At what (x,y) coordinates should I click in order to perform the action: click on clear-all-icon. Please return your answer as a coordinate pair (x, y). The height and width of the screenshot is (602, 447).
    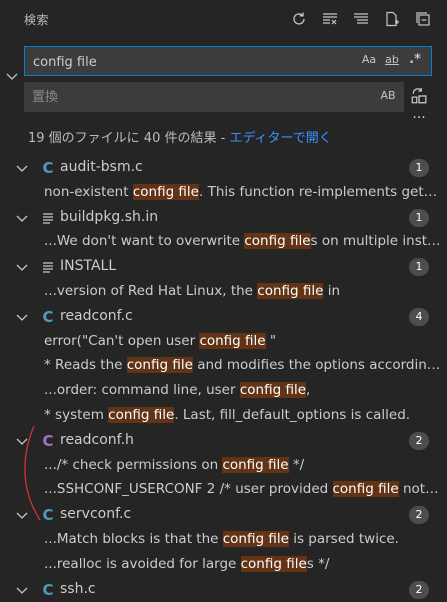
    Looking at the image, I should click on (330, 19).